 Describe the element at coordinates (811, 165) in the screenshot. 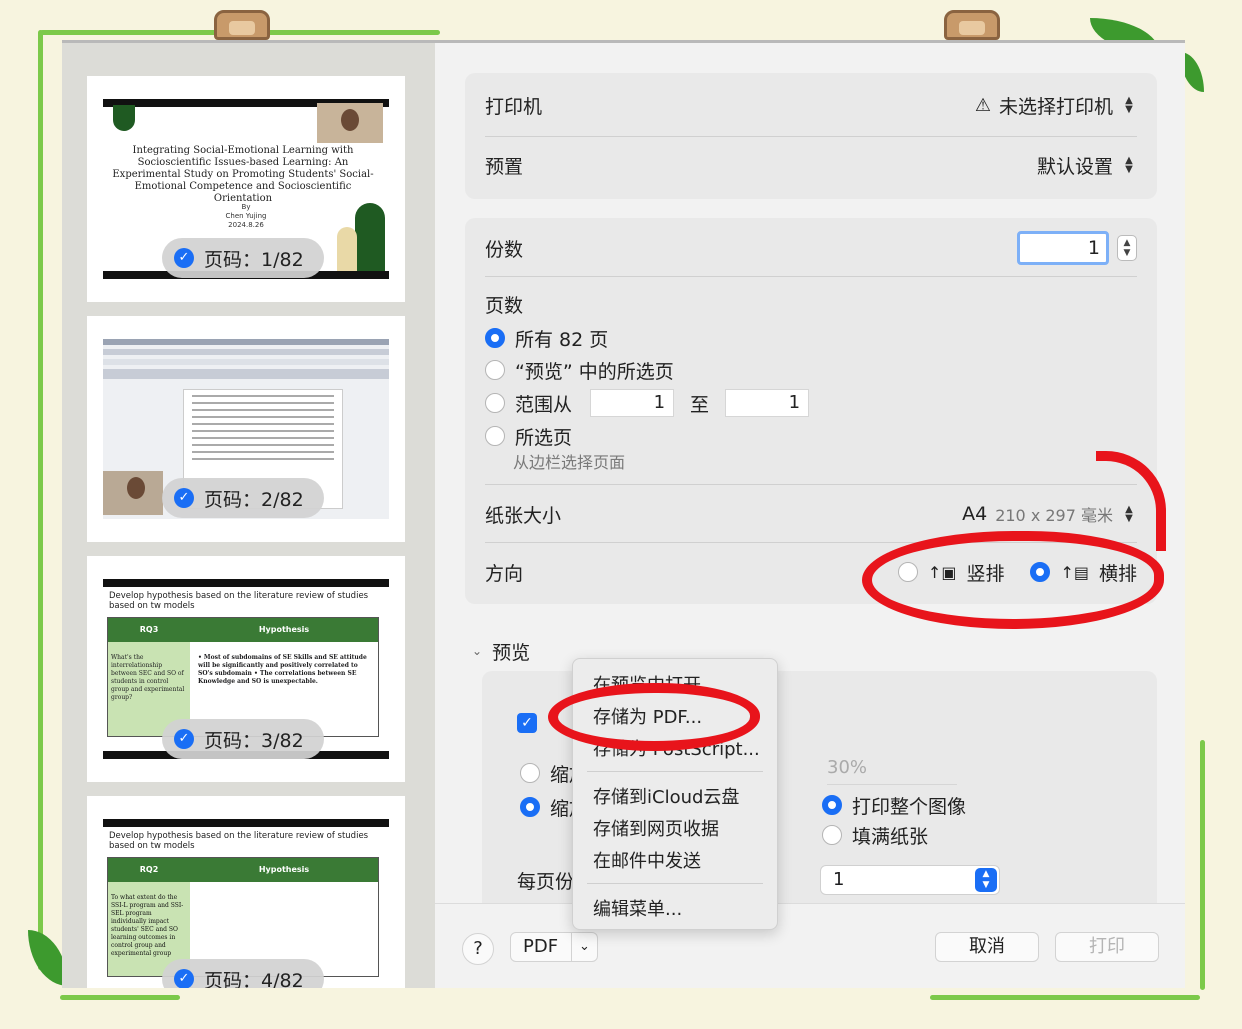

I see `preset-row: 预置 默认设置 ▲ ▼` at that location.